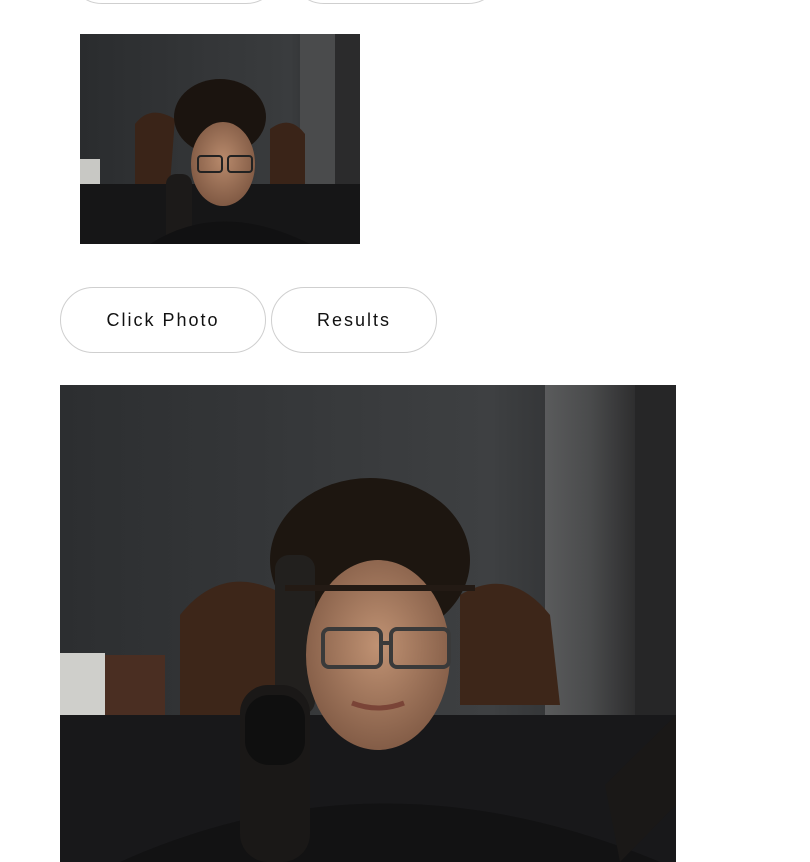  I want to click on captured-photo-image, so click(220, 139).